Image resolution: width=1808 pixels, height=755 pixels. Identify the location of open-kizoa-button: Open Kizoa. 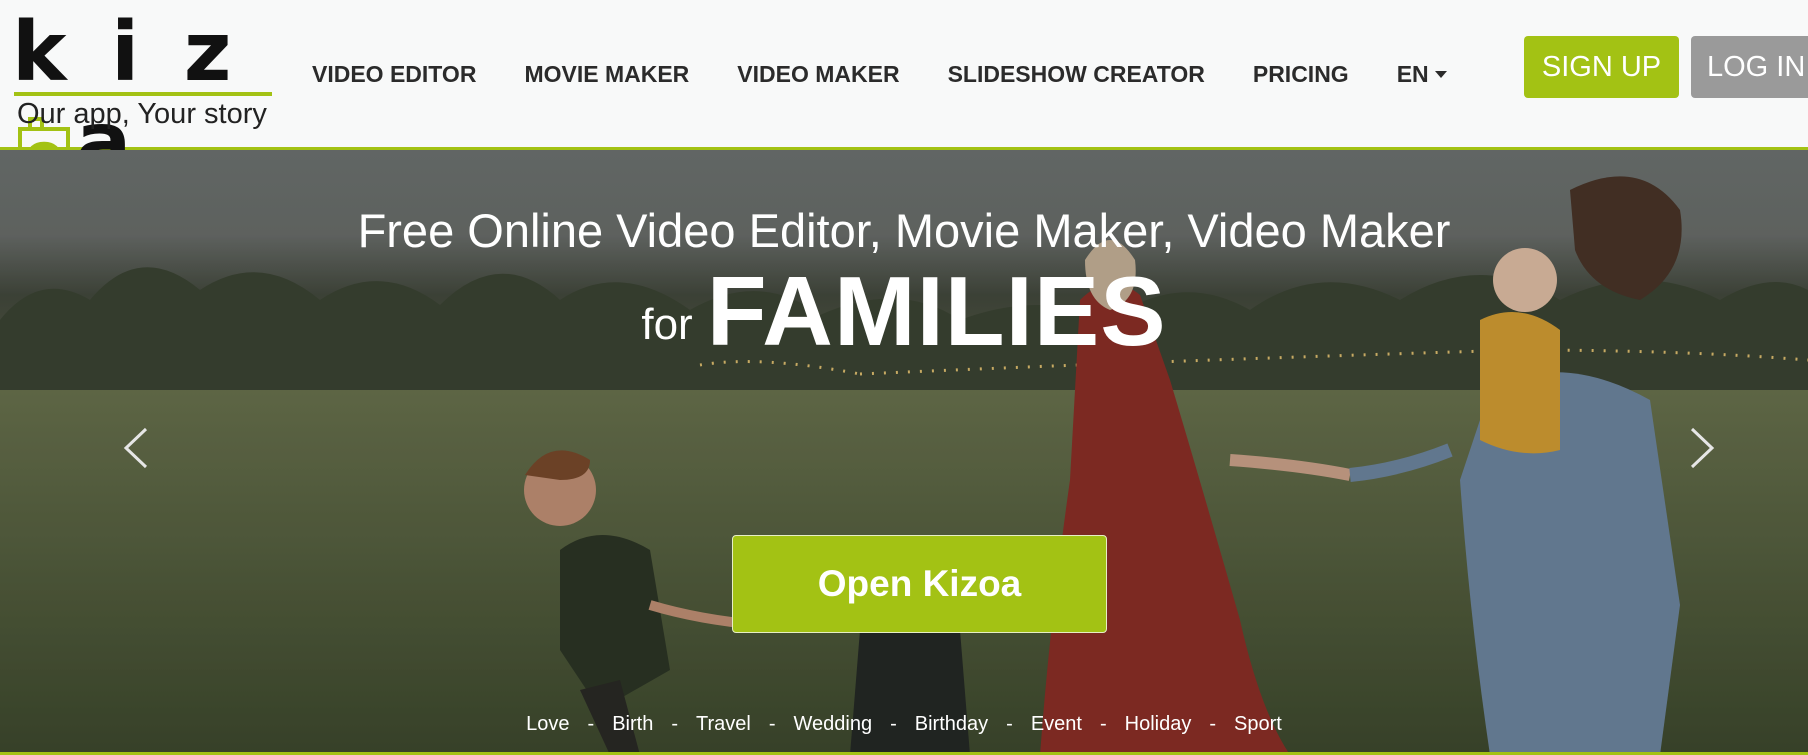
(919, 584).